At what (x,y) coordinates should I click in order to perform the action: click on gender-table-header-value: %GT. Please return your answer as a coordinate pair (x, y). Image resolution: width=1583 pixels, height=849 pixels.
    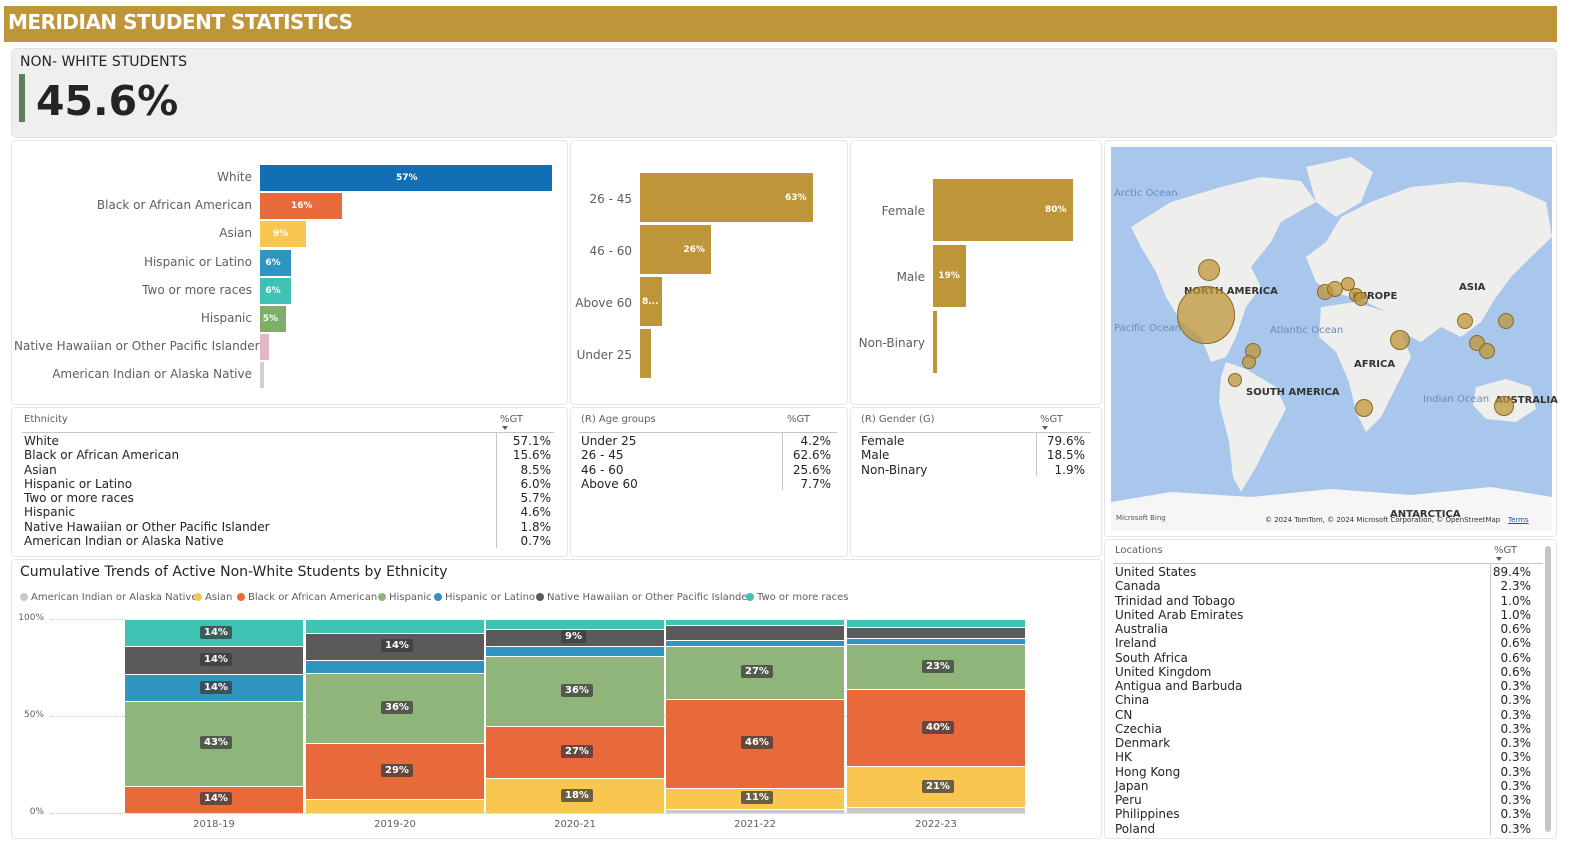
    Looking at the image, I should click on (1051, 419).